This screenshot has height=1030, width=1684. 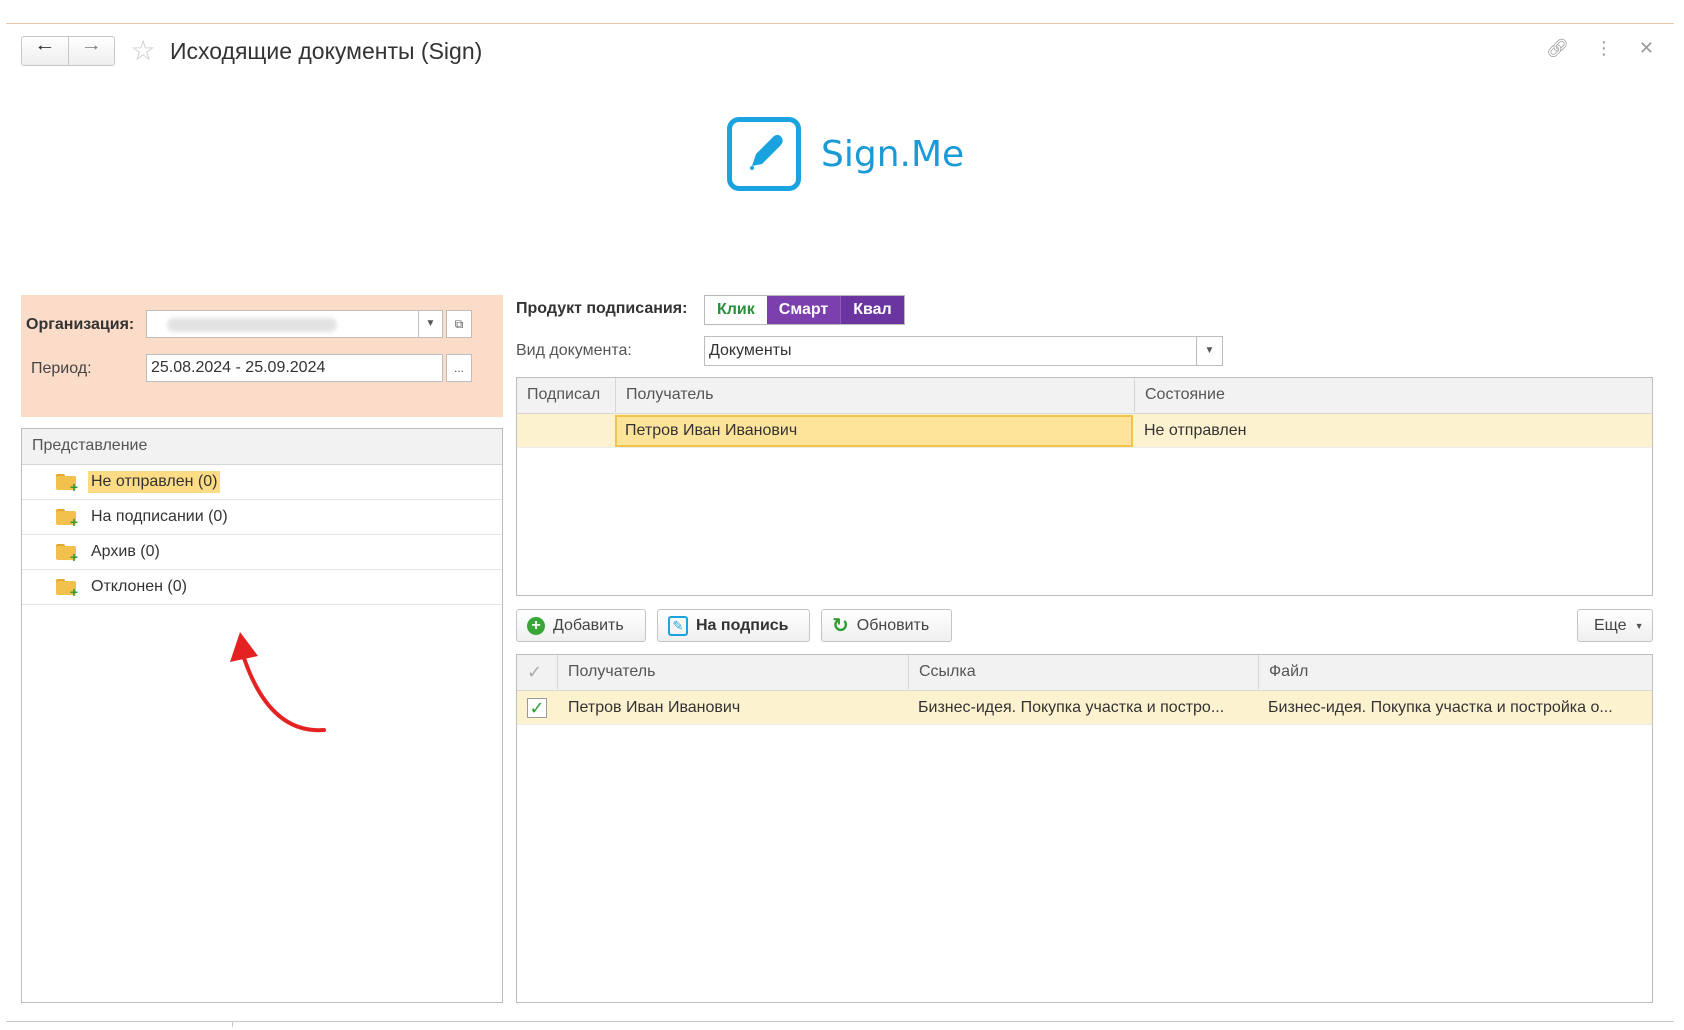 I want to click on doc-type-label: Вид документа:, so click(x=574, y=350).